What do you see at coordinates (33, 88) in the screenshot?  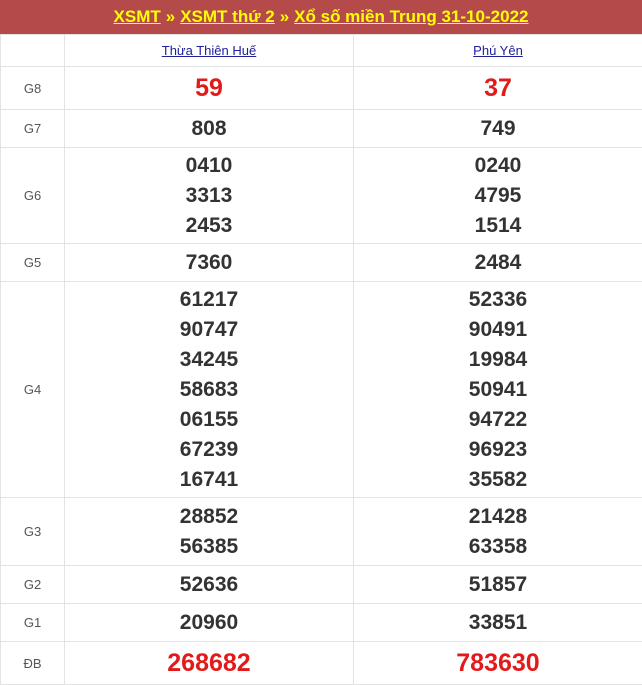 I see `prize-label: G8` at bounding box center [33, 88].